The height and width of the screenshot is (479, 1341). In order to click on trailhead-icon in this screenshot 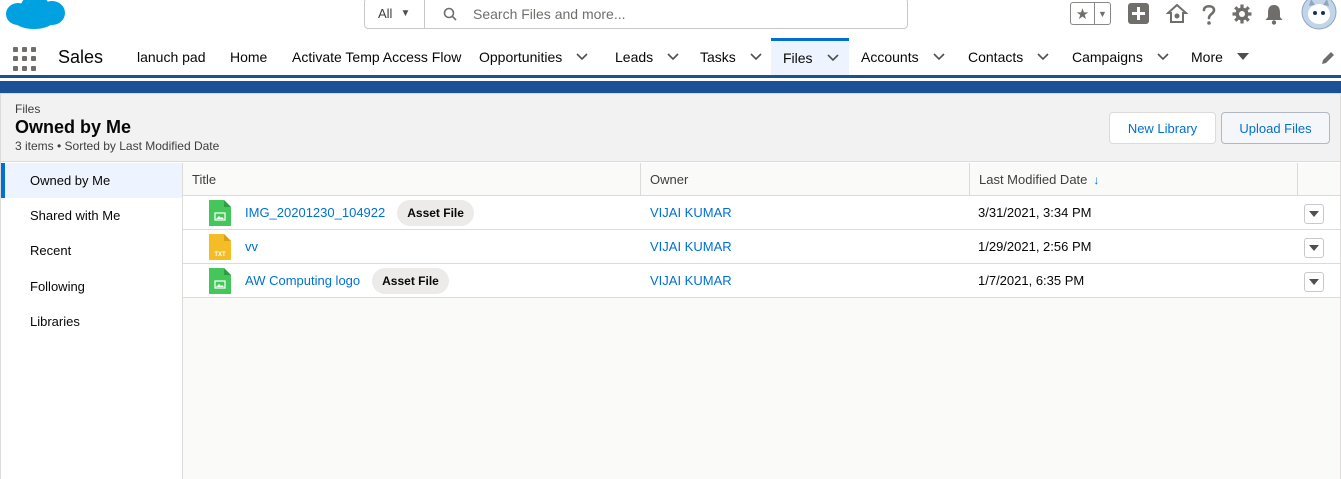, I will do `click(1177, 14)`.